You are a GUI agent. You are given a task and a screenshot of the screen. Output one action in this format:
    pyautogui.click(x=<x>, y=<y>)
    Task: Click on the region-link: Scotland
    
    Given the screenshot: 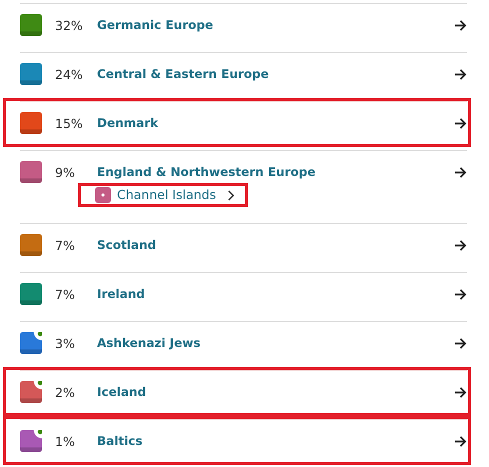 What is the action you would take?
    pyautogui.click(x=126, y=245)
    